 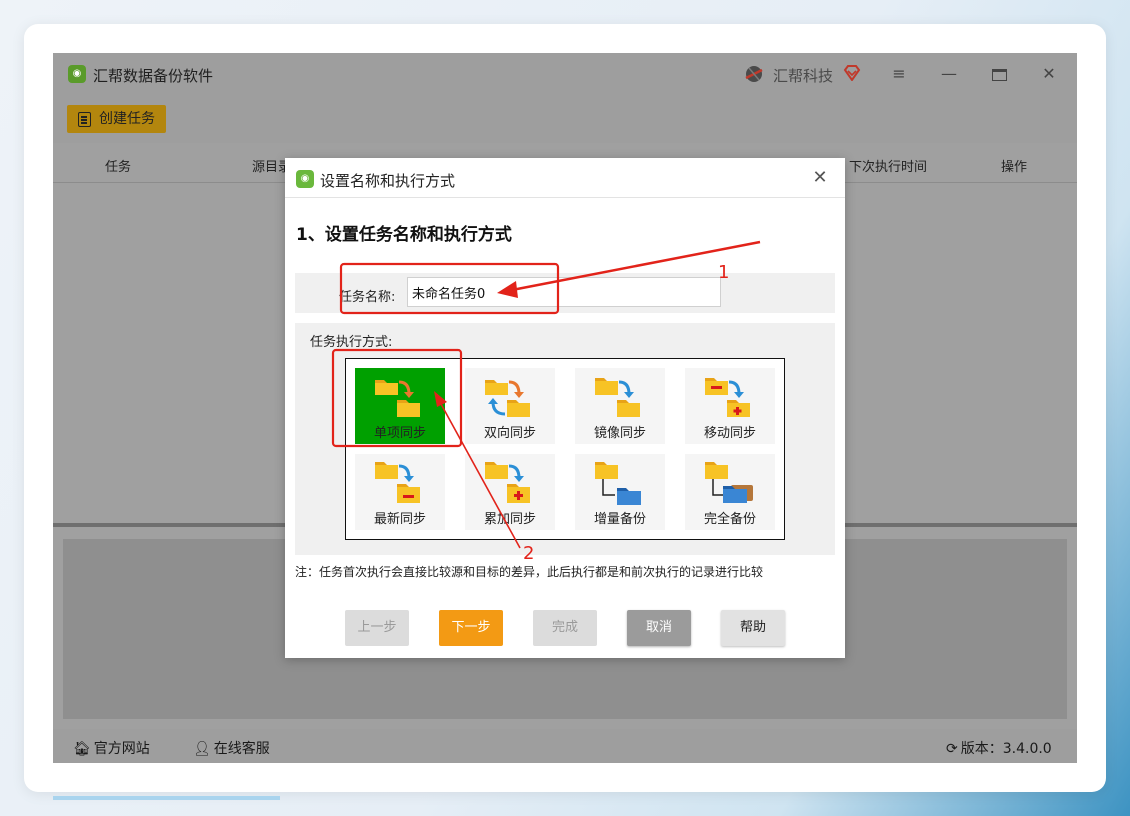 I want to click on dialog-title: 设置名称和执行方式, so click(x=388, y=181).